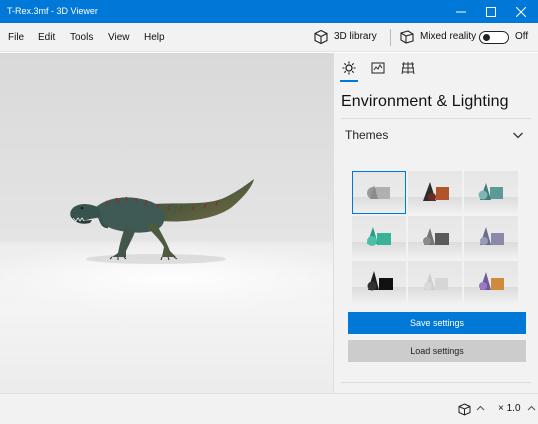 This screenshot has height=424, width=538. I want to click on t-rex-model, so click(163, 222).